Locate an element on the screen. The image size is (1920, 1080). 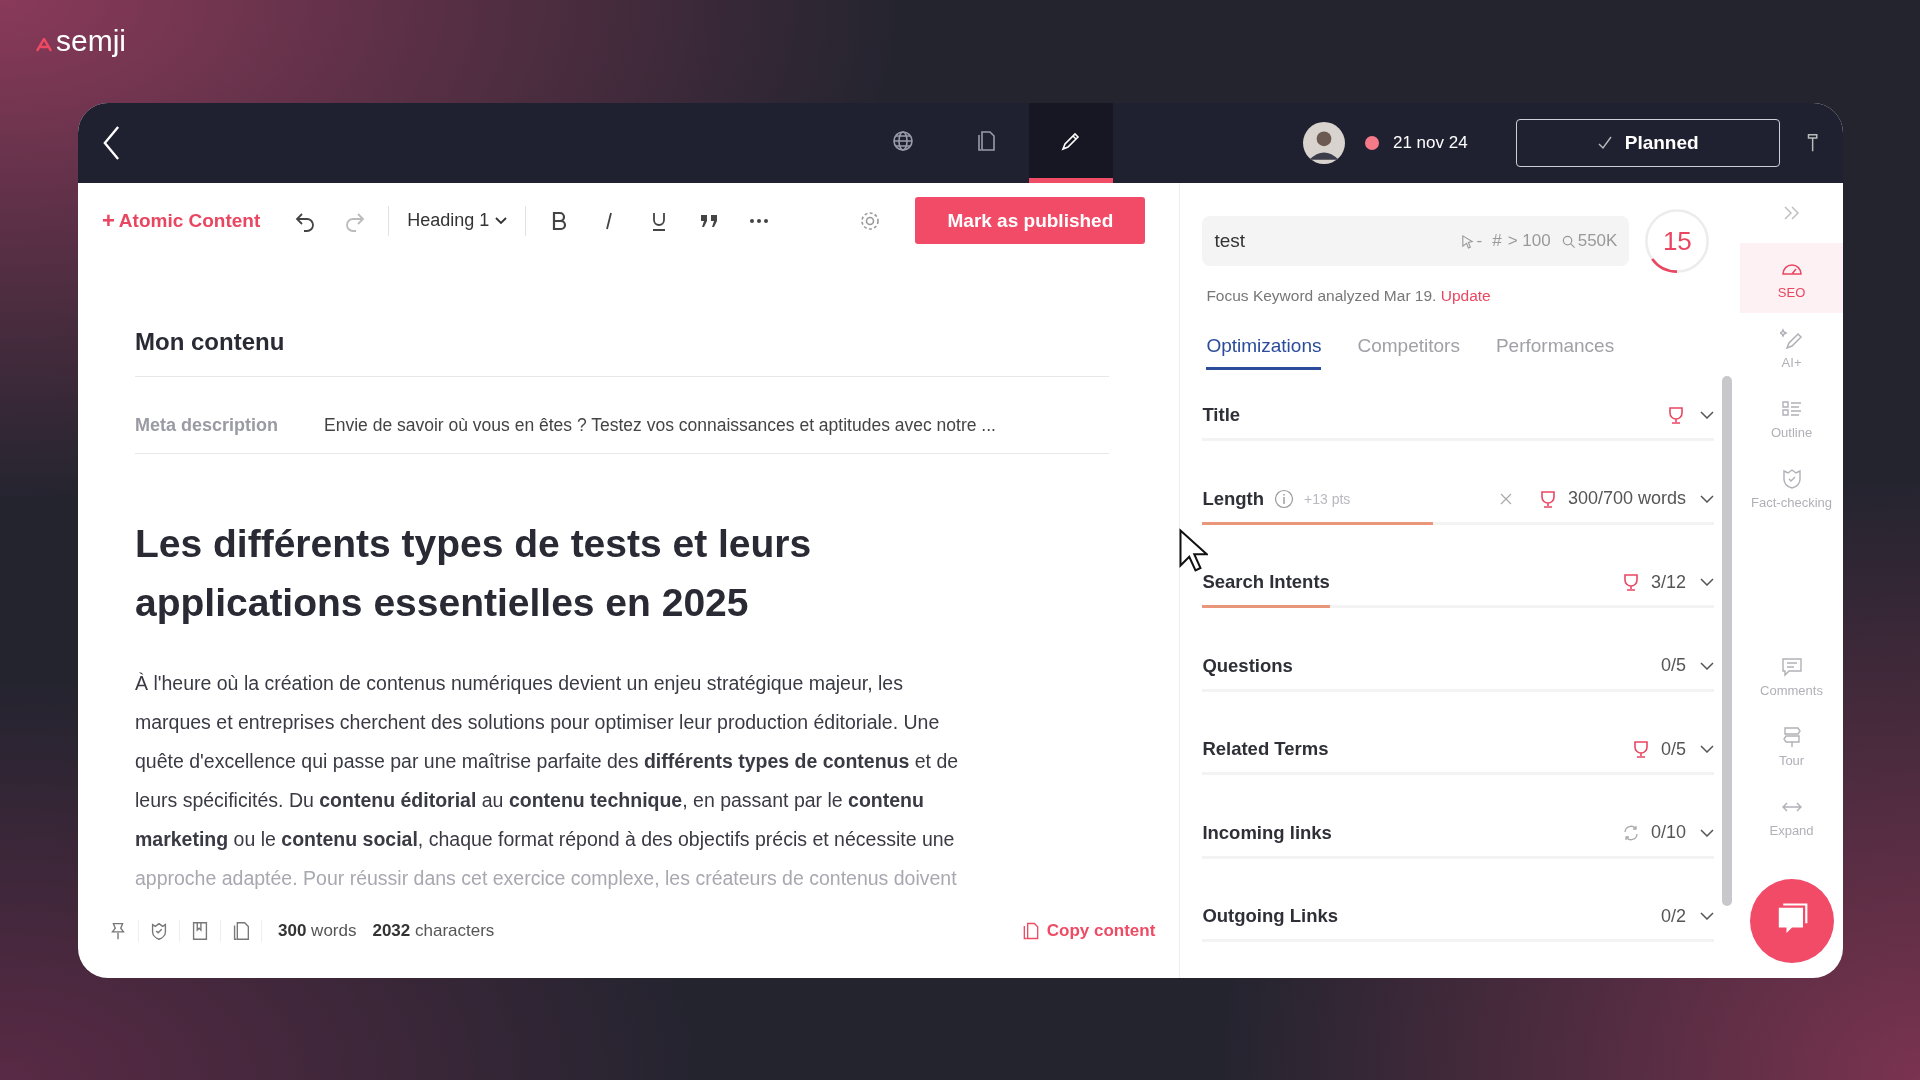
logo-icon is located at coordinates (44, 44).